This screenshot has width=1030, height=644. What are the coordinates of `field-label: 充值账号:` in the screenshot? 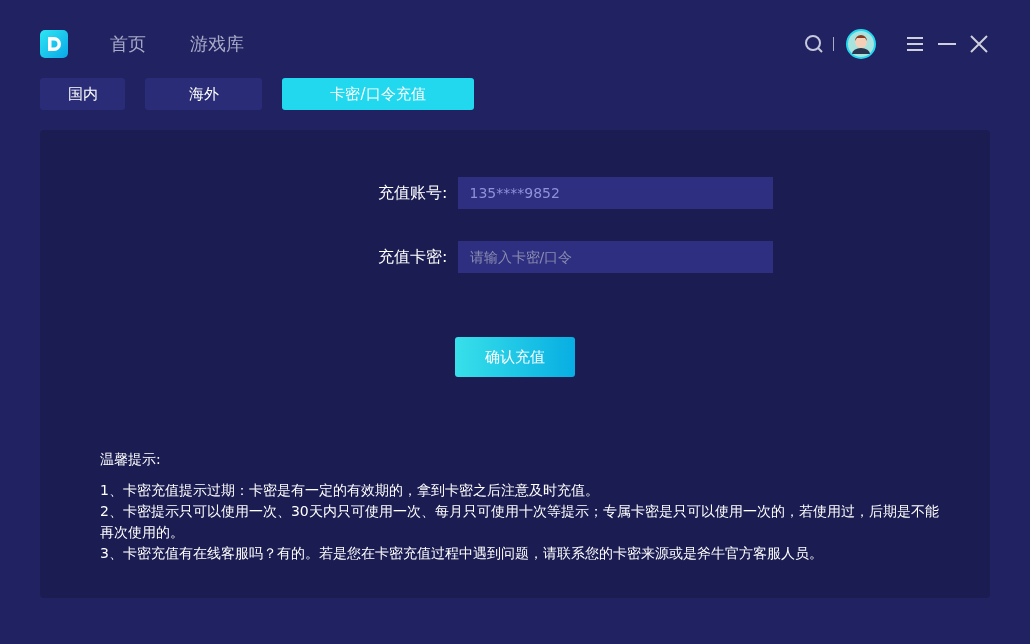 It's located at (412, 193).